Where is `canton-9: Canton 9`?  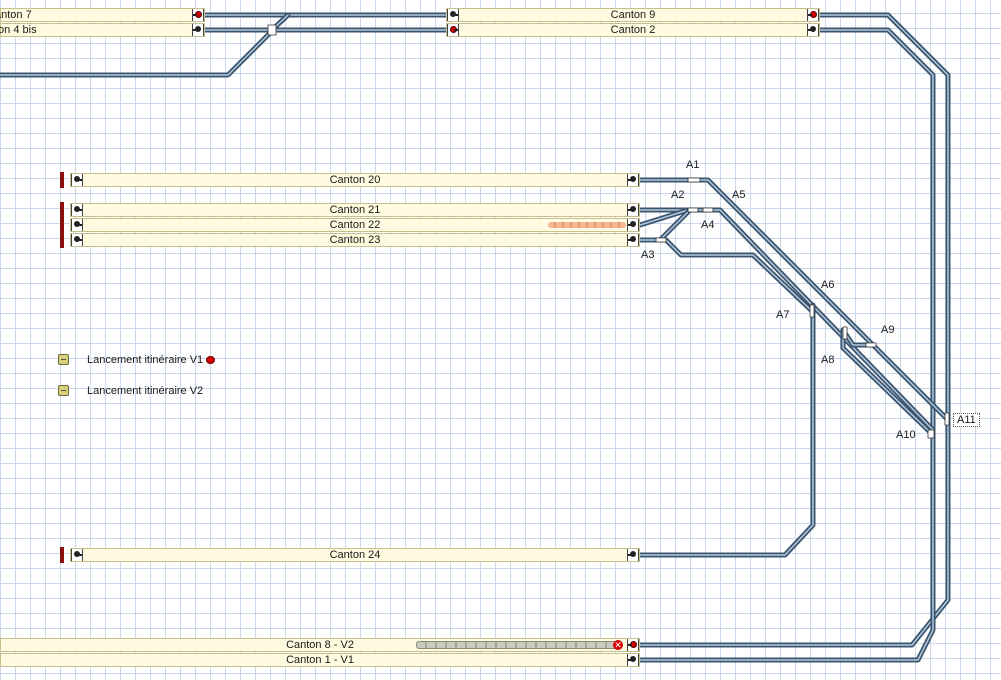 canton-9: Canton 9 is located at coordinates (633, 15).